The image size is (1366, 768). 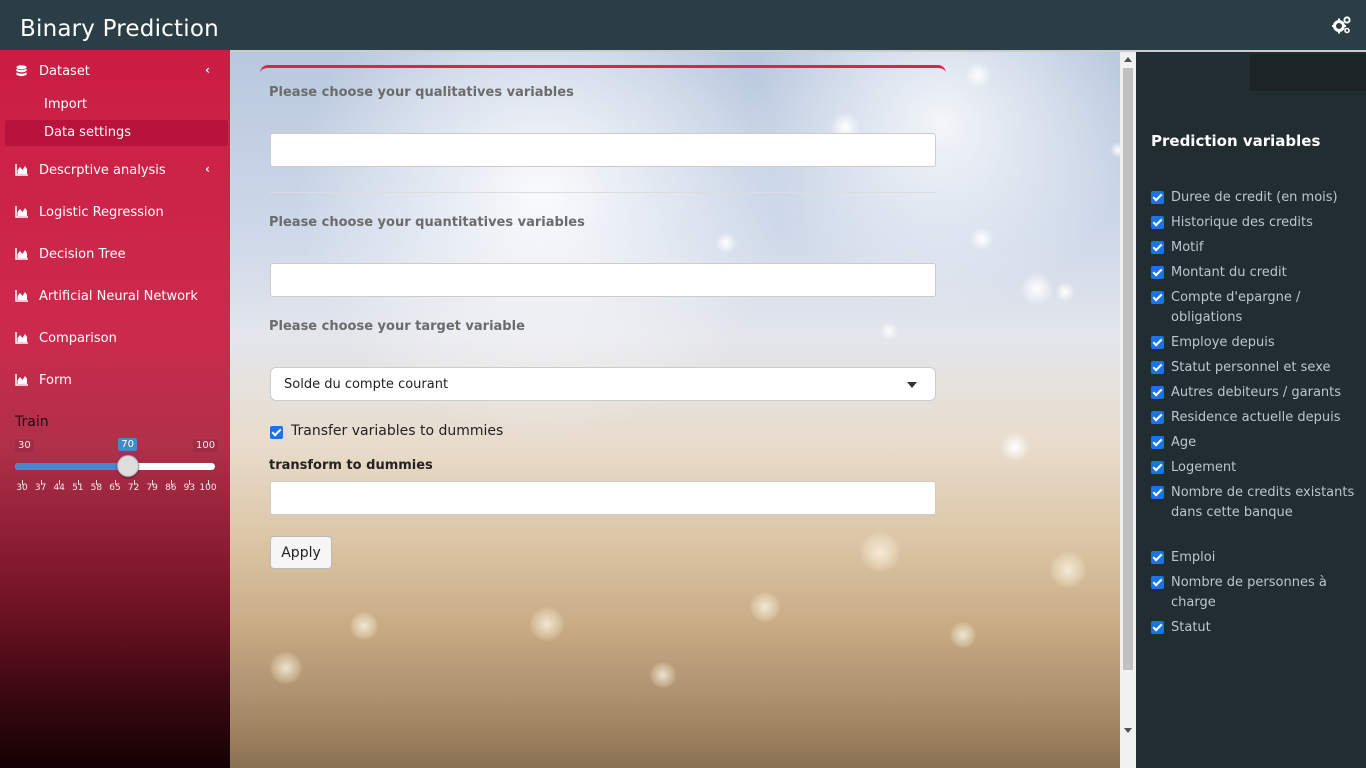 I want to click on qualitative-input, so click(x=603, y=150).